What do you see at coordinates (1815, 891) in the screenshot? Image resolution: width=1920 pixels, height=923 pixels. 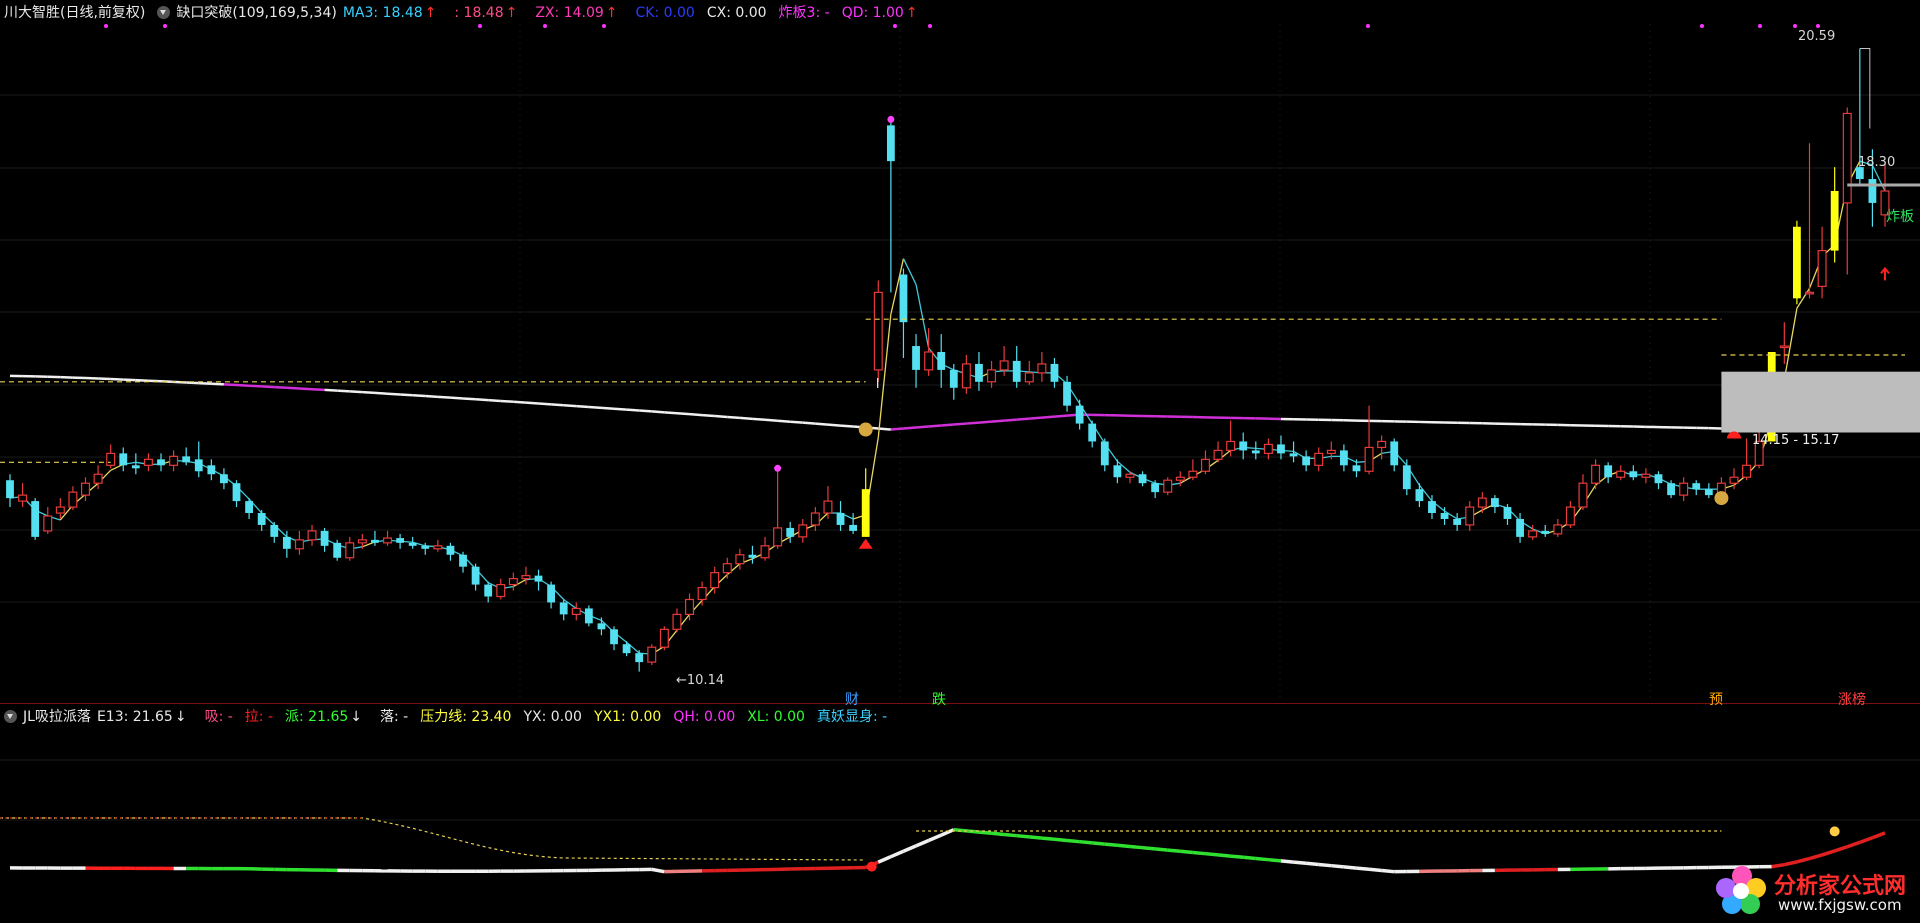 I see `watermark: 分析家公式网 www.fxjgsw.com` at bounding box center [1815, 891].